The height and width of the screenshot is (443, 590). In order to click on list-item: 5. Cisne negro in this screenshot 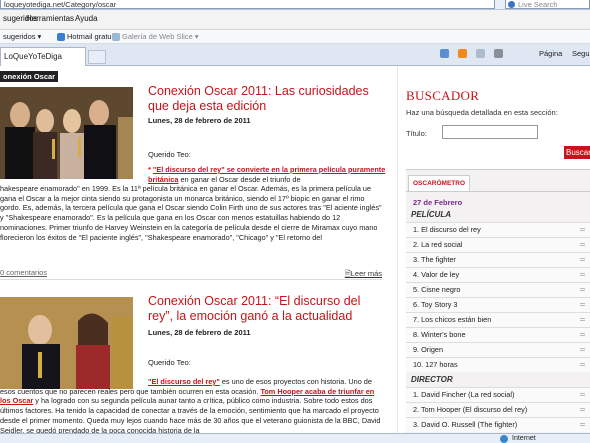, I will do `click(498, 289)`.